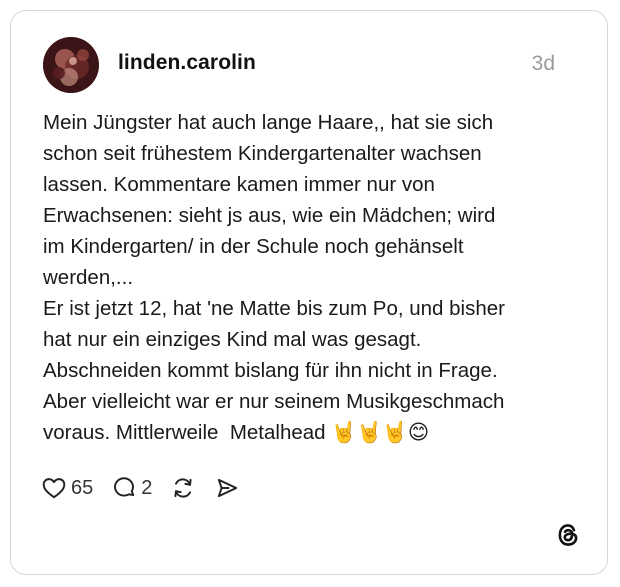 The width and height of the screenshot is (620, 587). Describe the element at coordinates (147, 487) in the screenshot. I see `reply-count: 2` at that location.